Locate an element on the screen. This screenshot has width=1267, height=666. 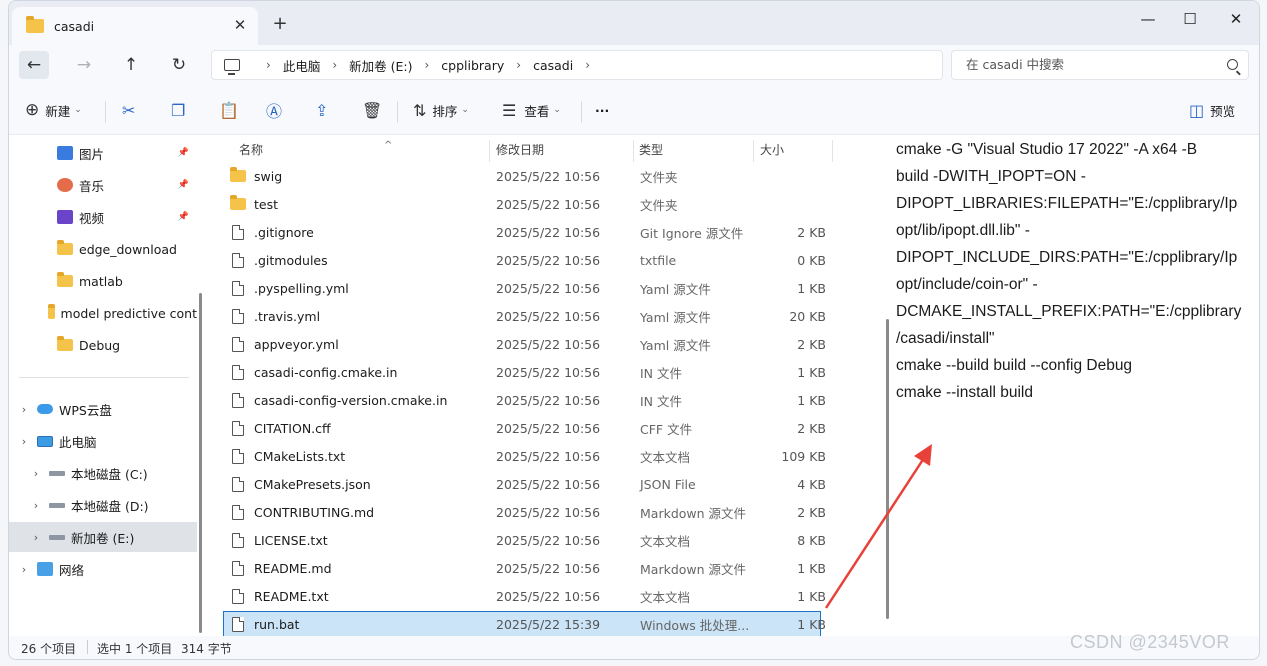
file-type: IN 文件 is located at coordinates (661, 401).